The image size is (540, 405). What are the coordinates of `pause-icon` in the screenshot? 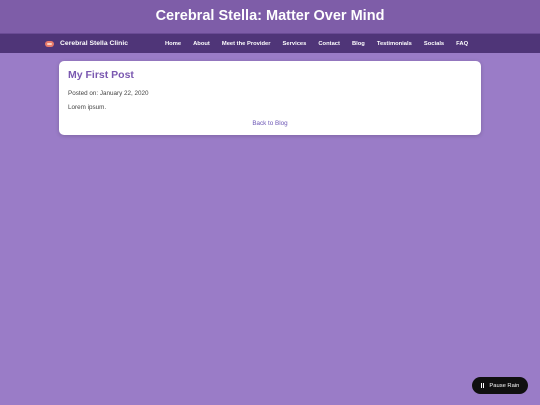 It's located at (483, 385).